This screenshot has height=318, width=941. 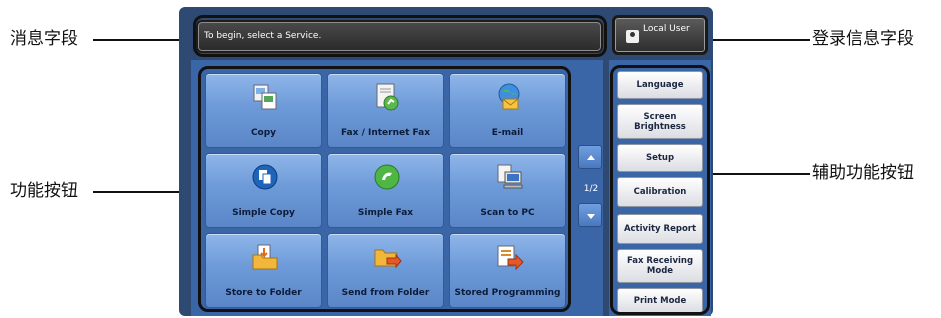 I want to click on login-info-field: Local User, so click(x=660, y=35).